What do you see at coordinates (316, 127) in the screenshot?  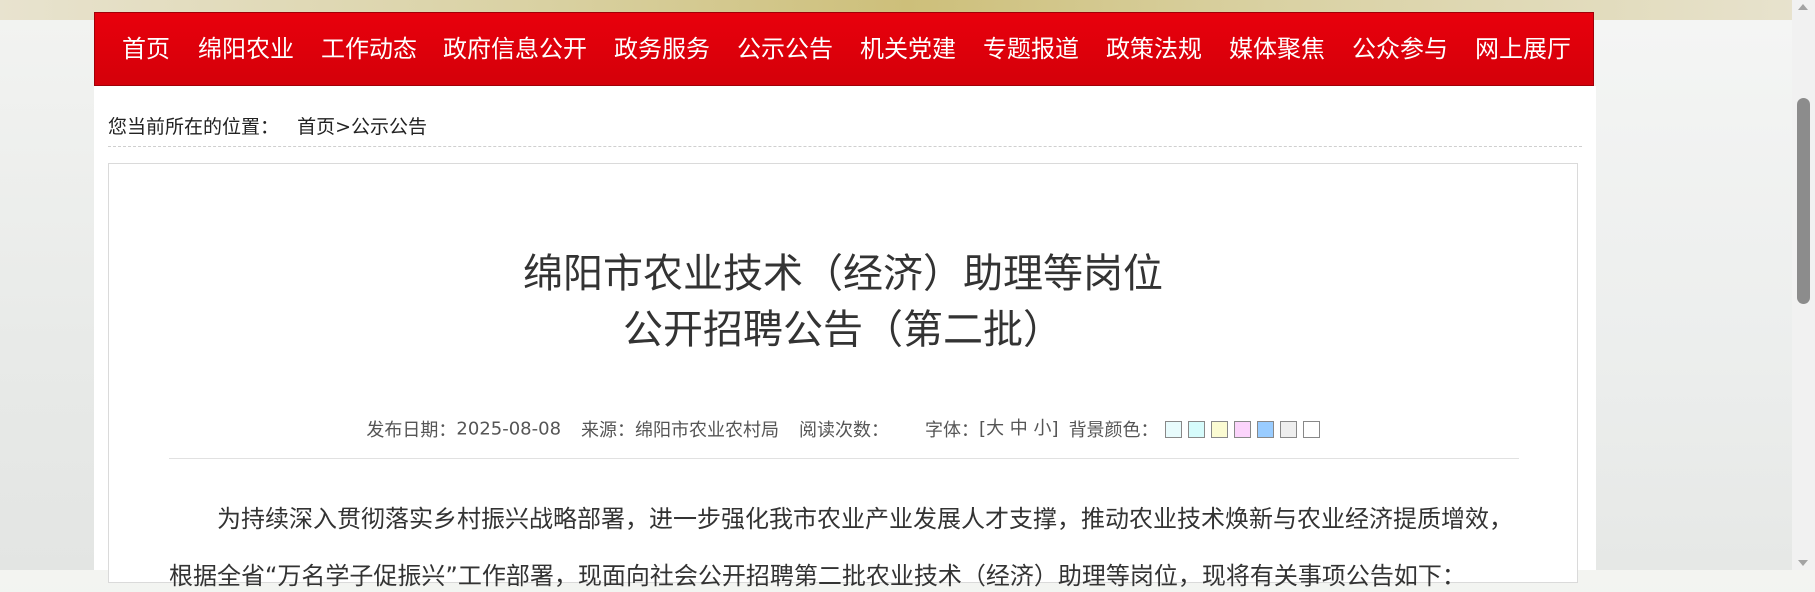 I see `breadcrumb-home-link: 首页` at bounding box center [316, 127].